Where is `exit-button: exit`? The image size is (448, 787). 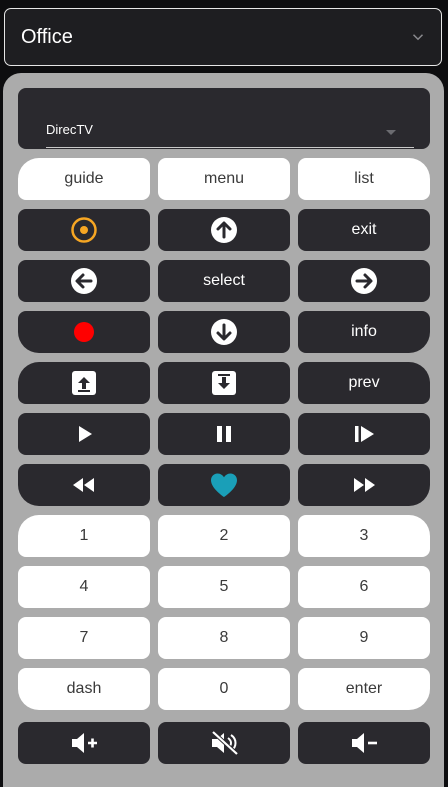 exit-button: exit is located at coordinates (364, 230).